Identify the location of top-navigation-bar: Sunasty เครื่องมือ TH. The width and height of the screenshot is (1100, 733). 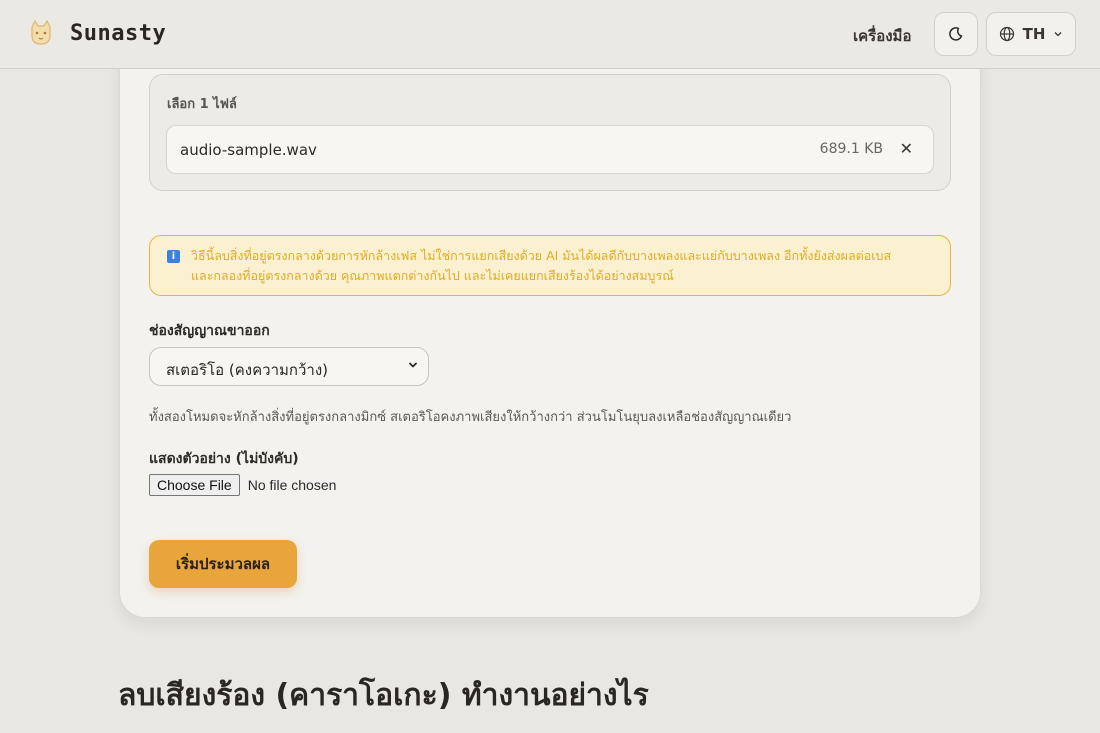
(550, 34).